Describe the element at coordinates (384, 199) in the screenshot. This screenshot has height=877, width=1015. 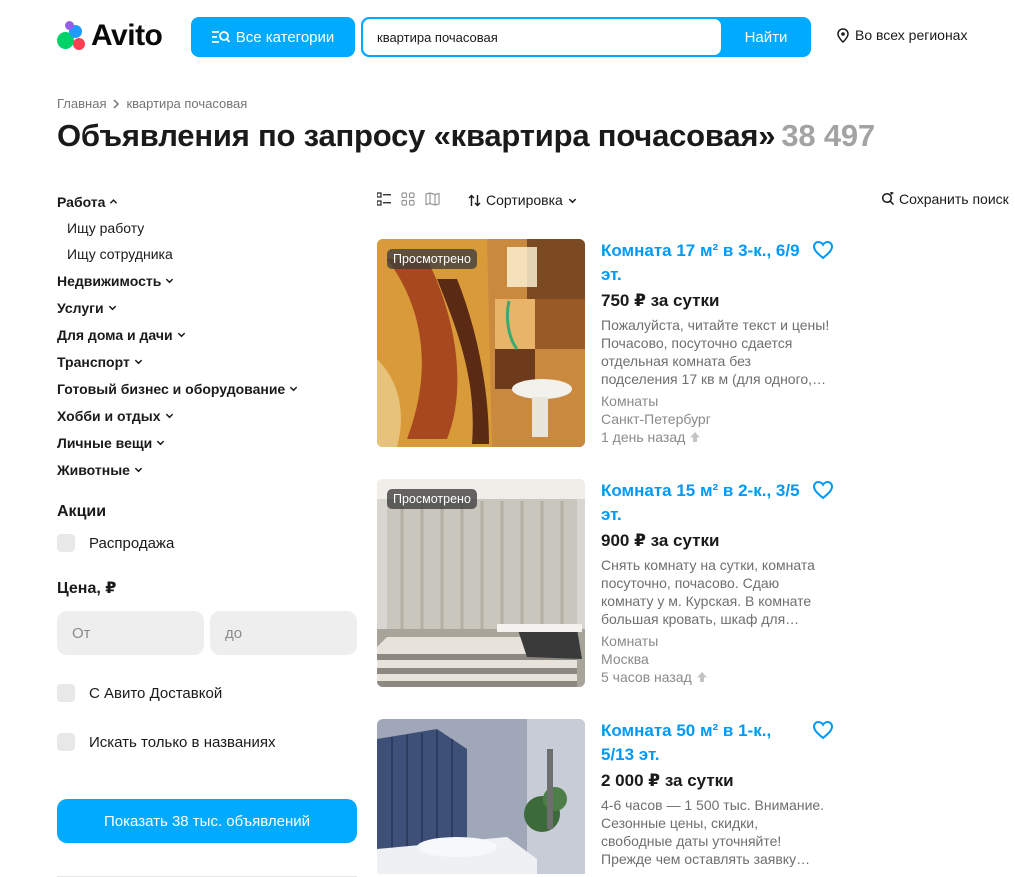
I see `list-view-icon` at that location.